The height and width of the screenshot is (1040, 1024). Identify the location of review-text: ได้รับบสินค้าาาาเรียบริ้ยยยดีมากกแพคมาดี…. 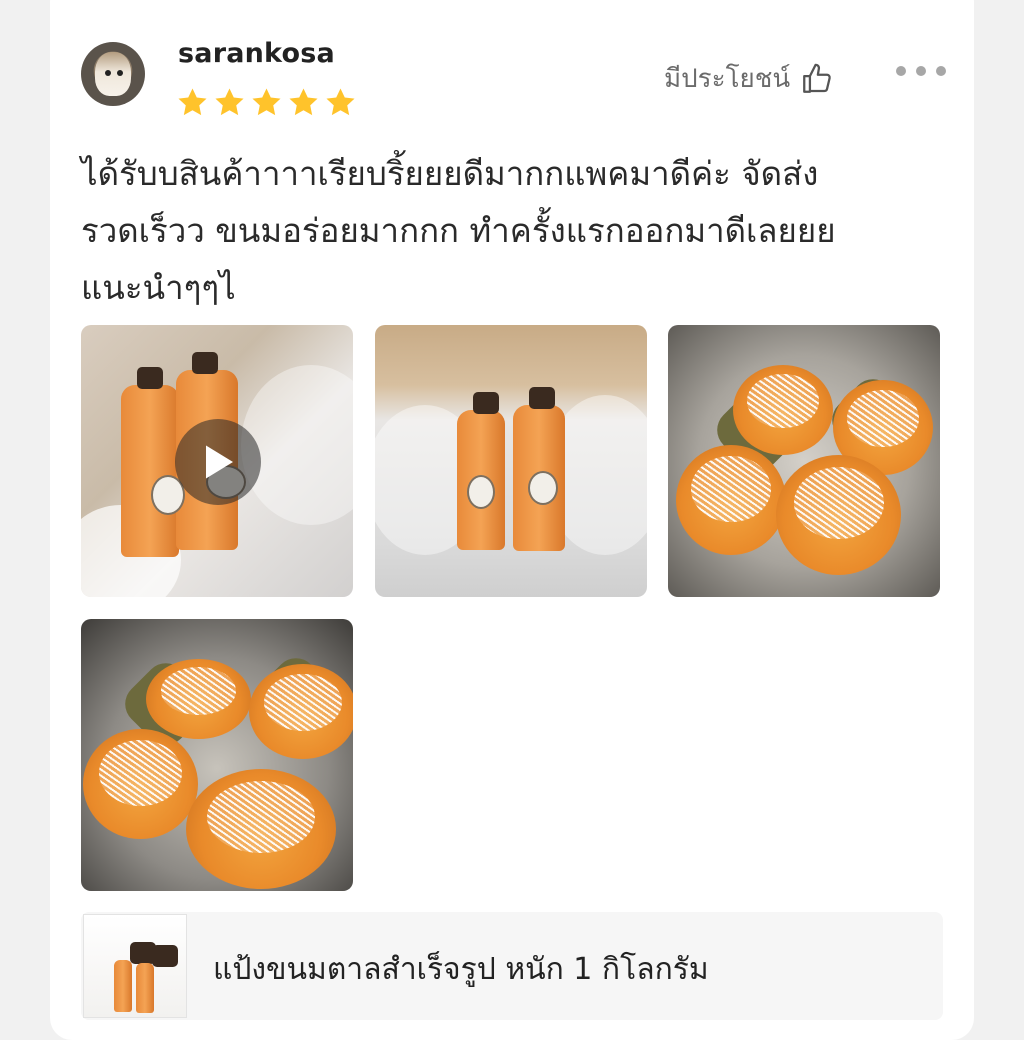
(506, 230).